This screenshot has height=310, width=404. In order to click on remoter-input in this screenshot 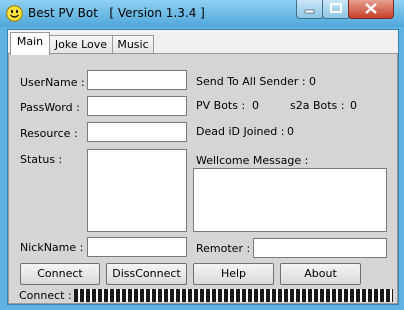, I will do `click(320, 248)`.